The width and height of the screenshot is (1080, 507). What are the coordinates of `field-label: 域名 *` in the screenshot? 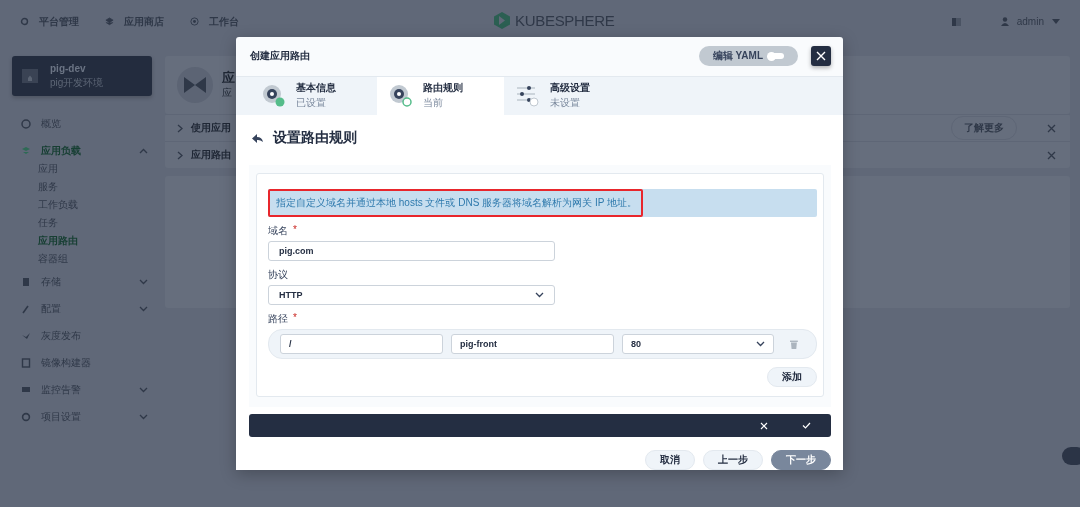 It's located at (283, 231).